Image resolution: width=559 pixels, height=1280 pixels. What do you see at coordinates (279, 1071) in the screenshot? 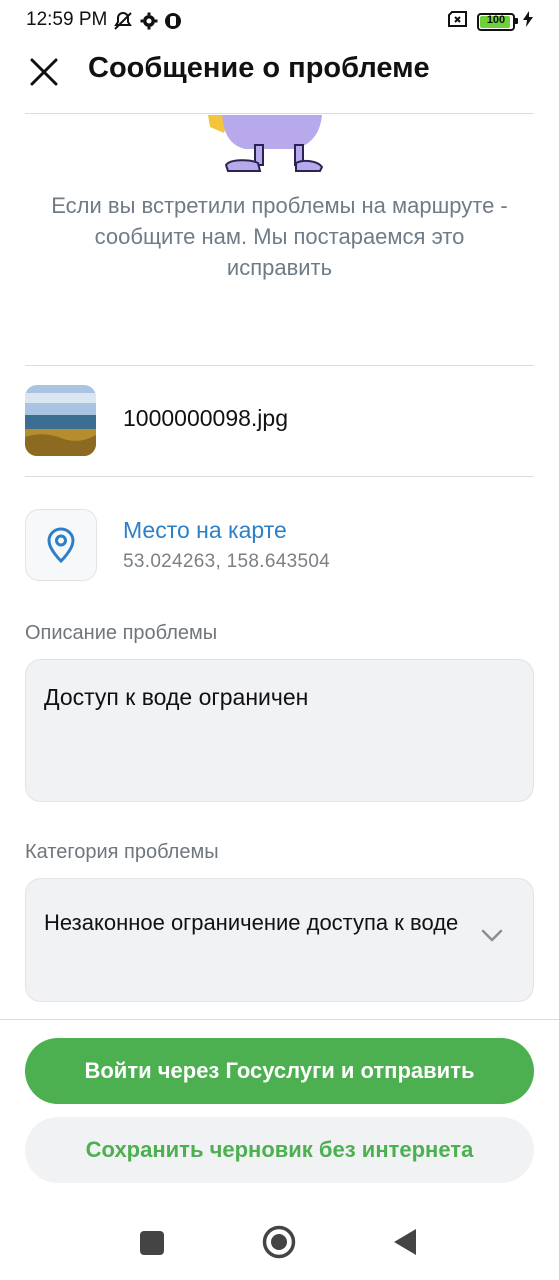
I see `login-gosuslugi-send-button: Войти через Госуслуги и отправить` at bounding box center [279, 1071].